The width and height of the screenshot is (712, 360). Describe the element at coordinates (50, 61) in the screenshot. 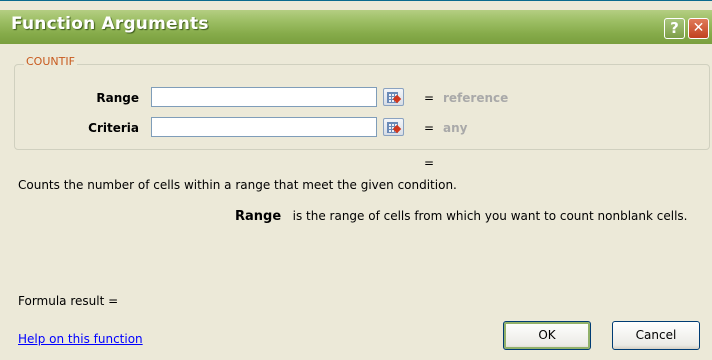

I see `function-name: COUNTIF` at that location.